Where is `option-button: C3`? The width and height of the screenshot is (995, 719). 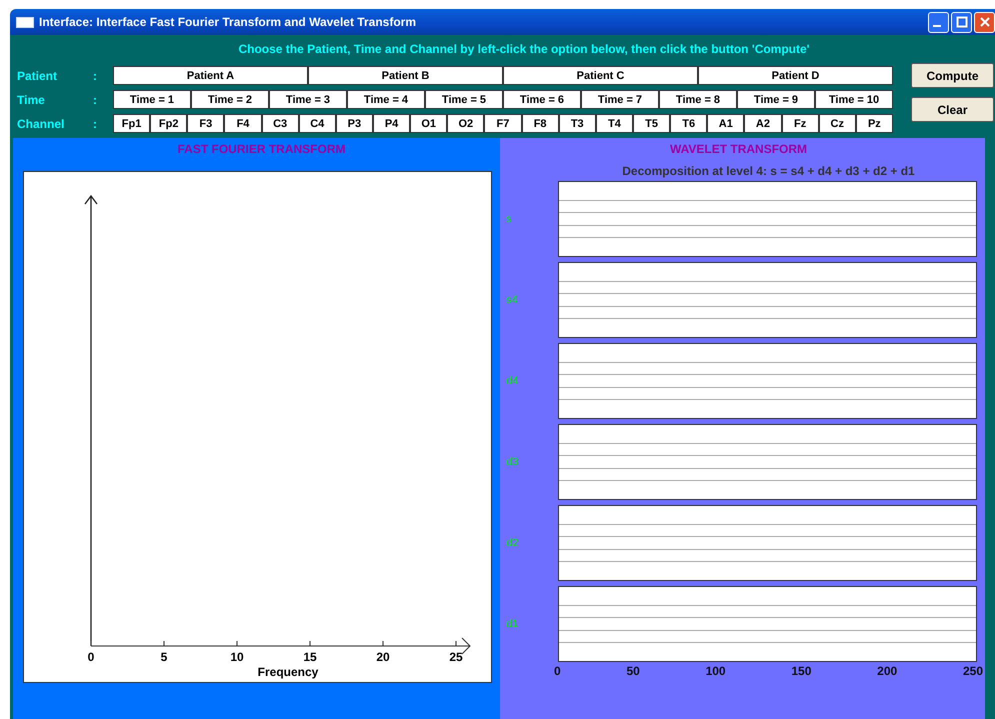 option-button: C3 is located at coordinates (280, 123).